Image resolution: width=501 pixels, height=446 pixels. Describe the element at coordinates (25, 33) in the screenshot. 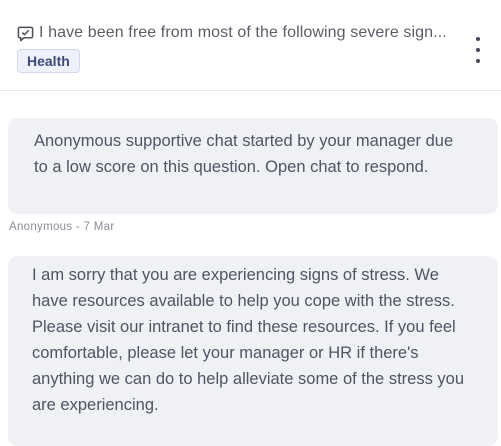

I see `chat-bubble-icon` at that location.